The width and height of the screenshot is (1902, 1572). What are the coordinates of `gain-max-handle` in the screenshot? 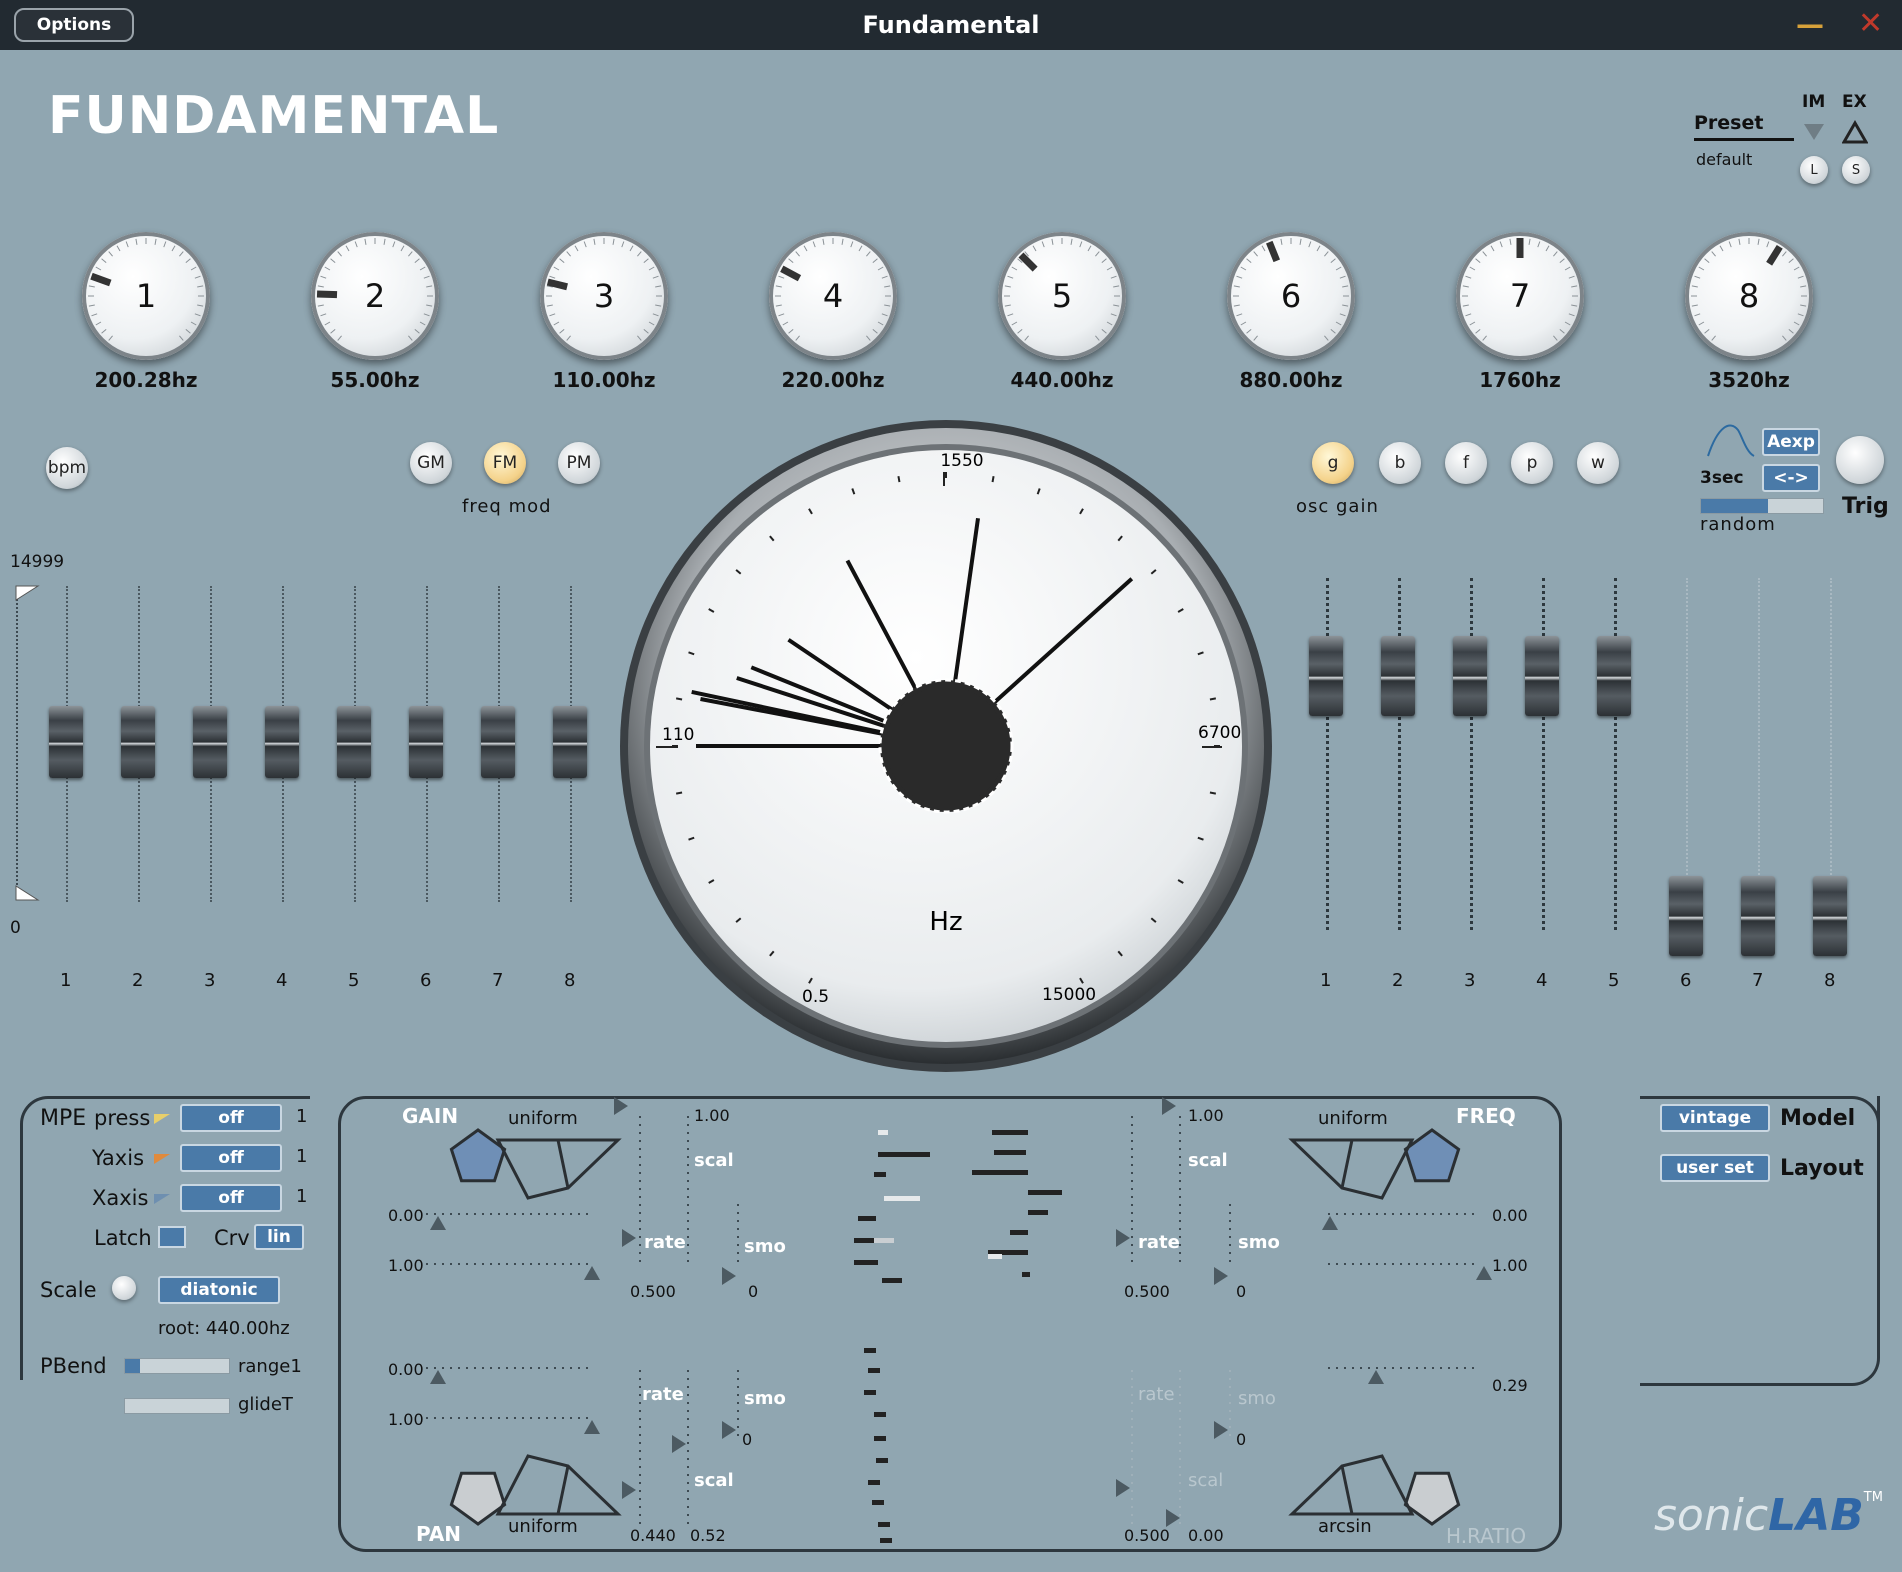 It's located at (592, 1273).